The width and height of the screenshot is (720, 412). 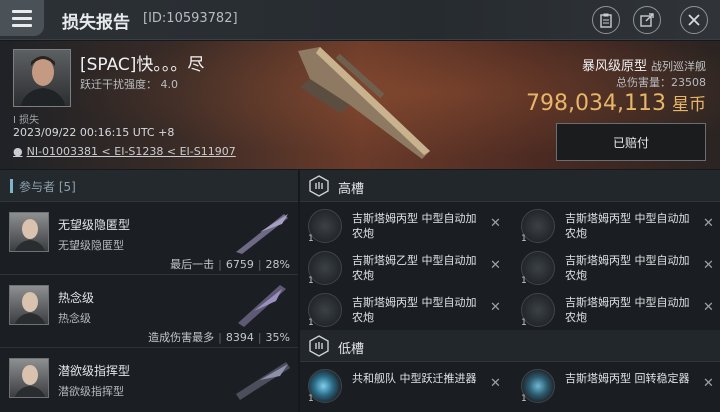 What do you see at coordinates (129, 84) in the screenshot?
I see `warp-strength: 跃迁干扰强度： 4.0` at bounding box center [129, 84].